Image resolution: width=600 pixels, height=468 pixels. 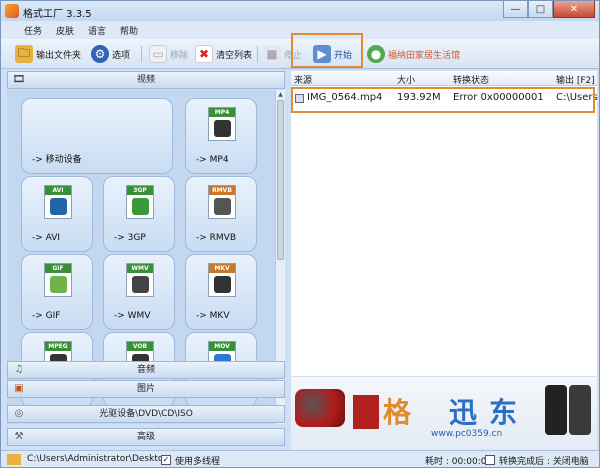 I want to click on music-note-icon: ♫, so click(x=19, y=369).